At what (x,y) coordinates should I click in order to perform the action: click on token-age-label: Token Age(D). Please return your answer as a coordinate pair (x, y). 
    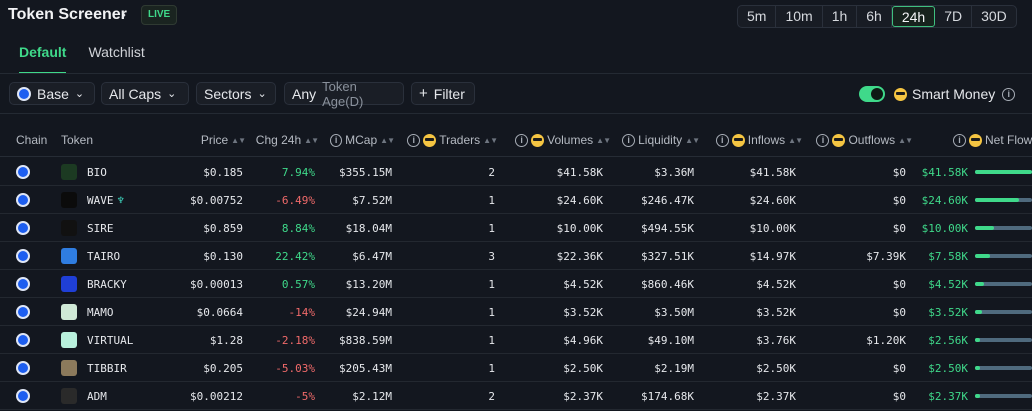
    Looking at the image, I should click on (343, 93).